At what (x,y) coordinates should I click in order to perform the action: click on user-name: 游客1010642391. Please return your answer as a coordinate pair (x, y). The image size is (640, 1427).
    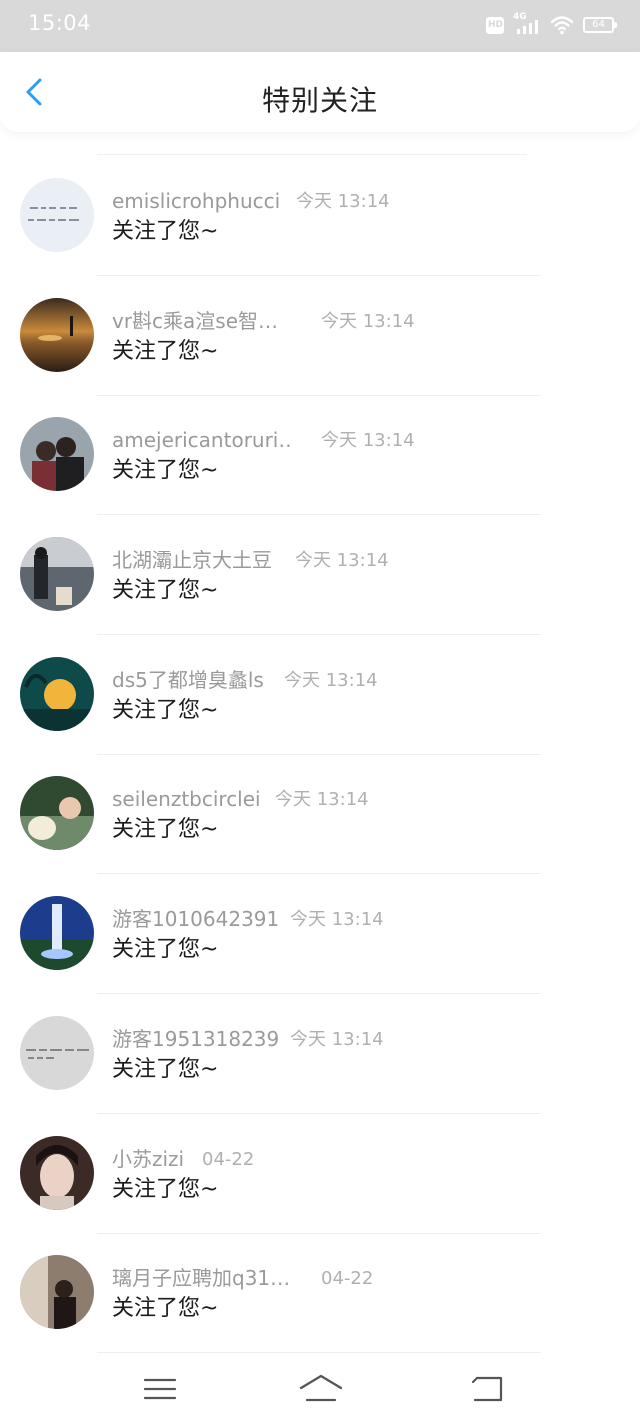
    Looking at the image, I should click on (196, 919).